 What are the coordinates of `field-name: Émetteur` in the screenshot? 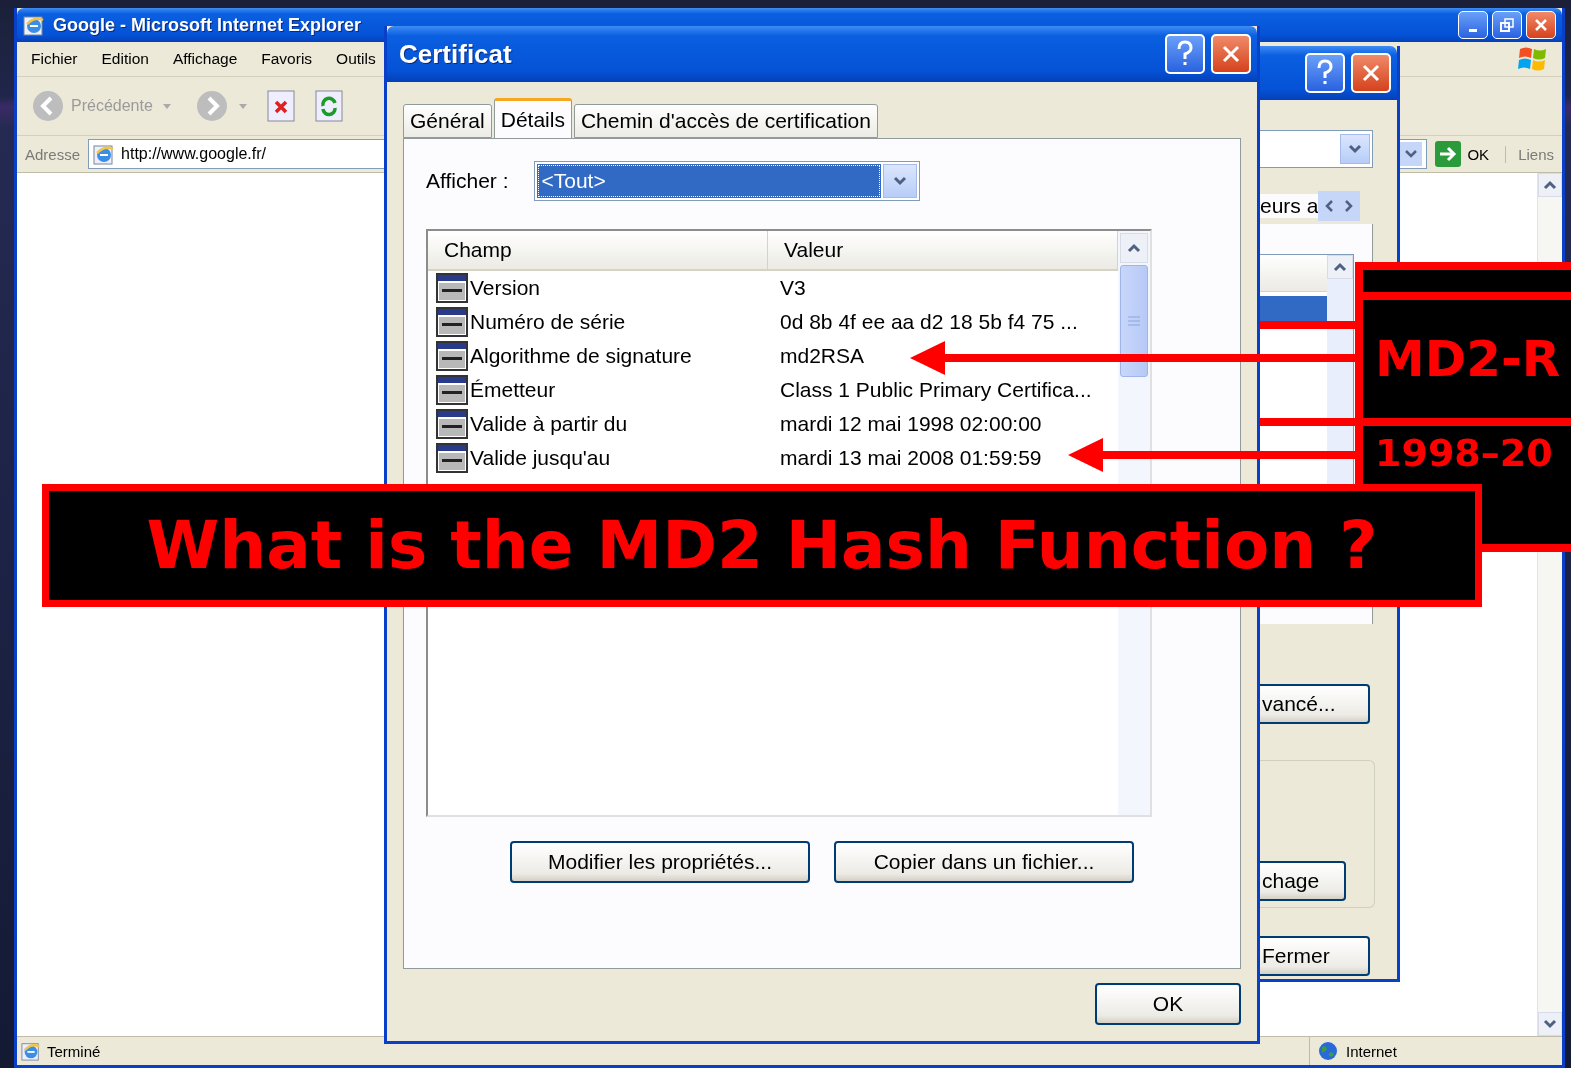 It's located at (513, 390).